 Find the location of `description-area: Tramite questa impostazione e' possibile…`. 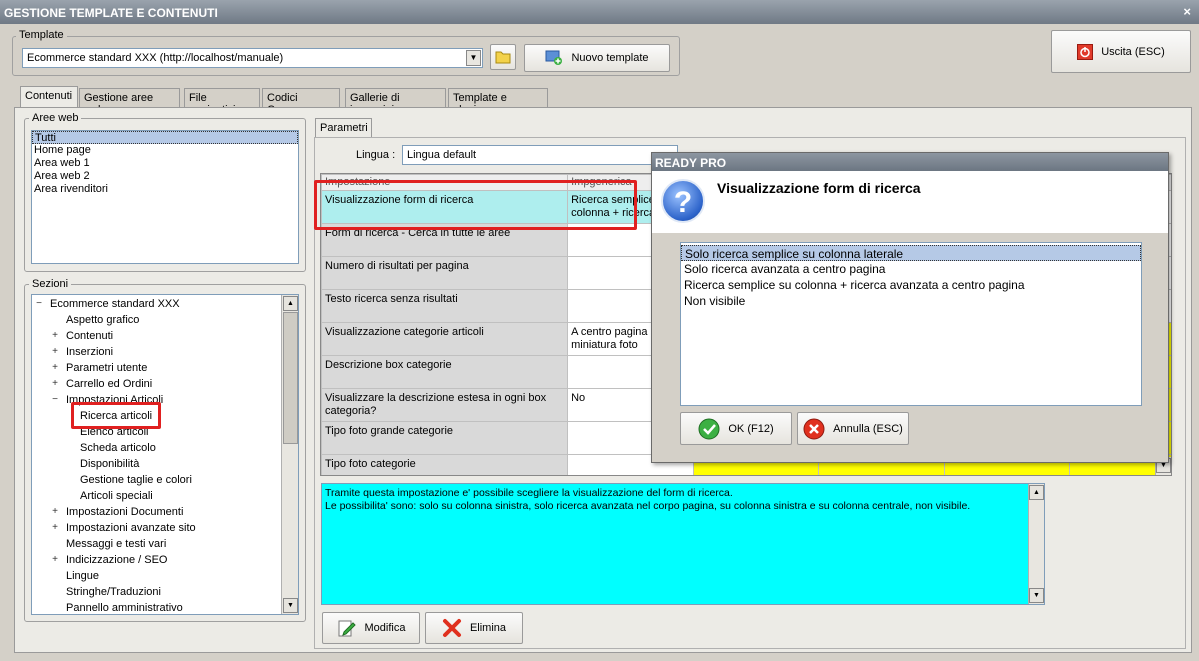

description-area: Tramite questa impostazione e' possibile… is located at coordinates (683, 544).